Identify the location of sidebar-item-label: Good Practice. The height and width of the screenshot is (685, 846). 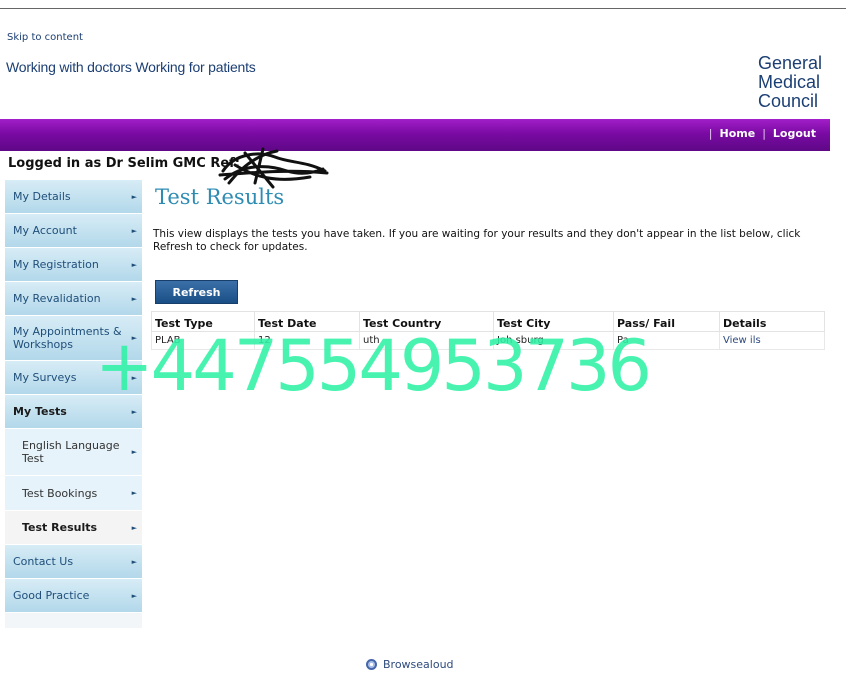
(51, 595).